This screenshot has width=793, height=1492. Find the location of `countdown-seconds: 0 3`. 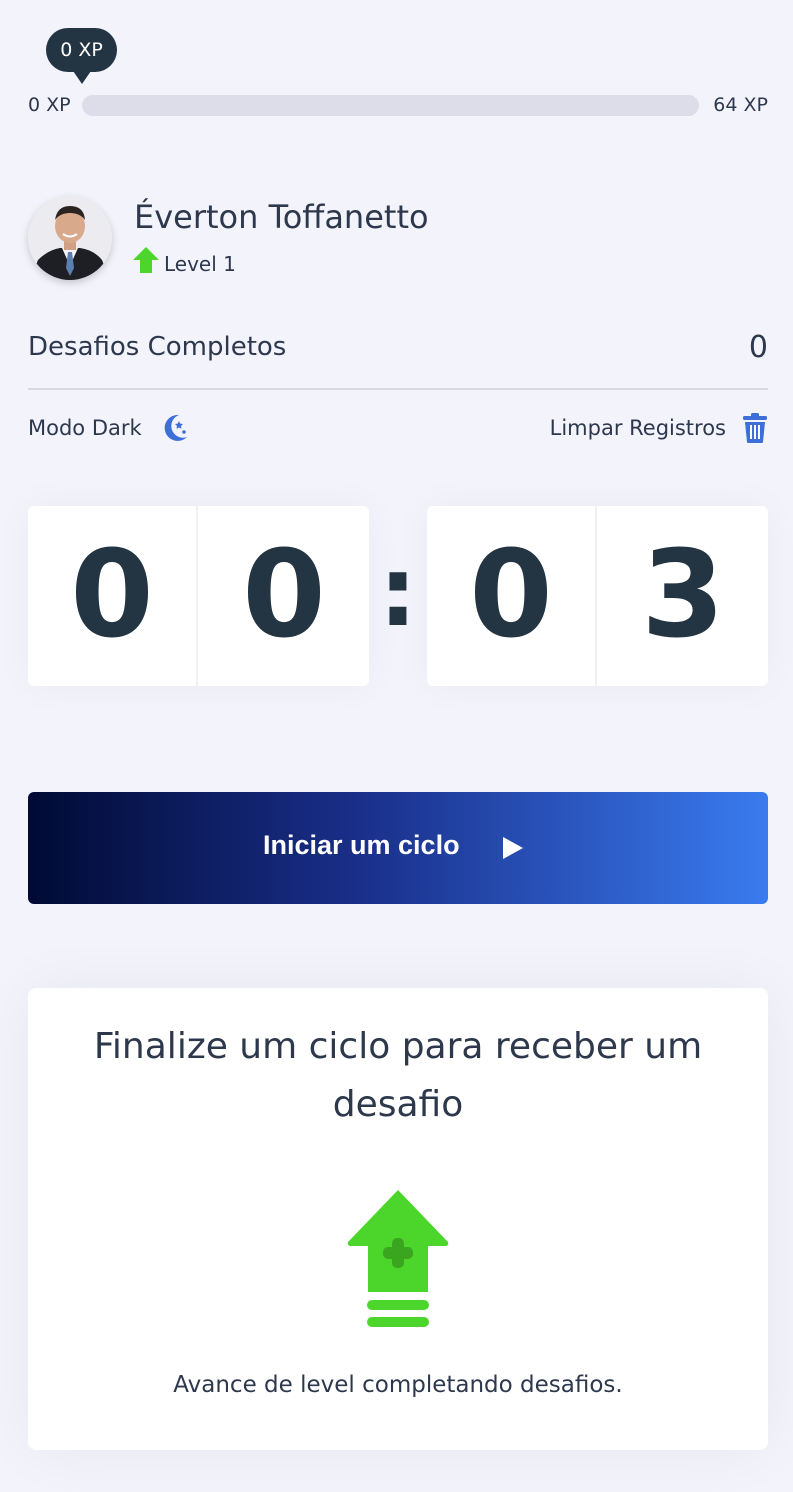

countdown-seconds: 0 3 is located at coordinates (597, 596).